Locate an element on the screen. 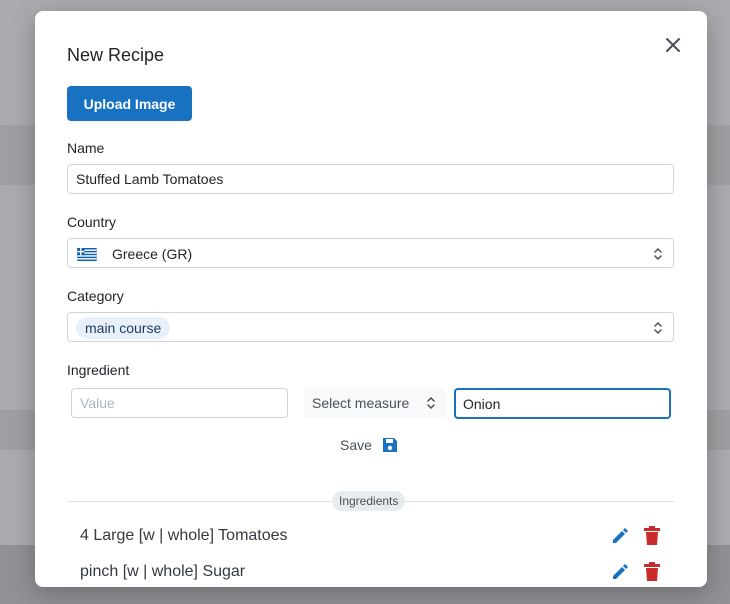 This screenshot has height=604, width=730. close-icon is located at coordinates (673, 45).